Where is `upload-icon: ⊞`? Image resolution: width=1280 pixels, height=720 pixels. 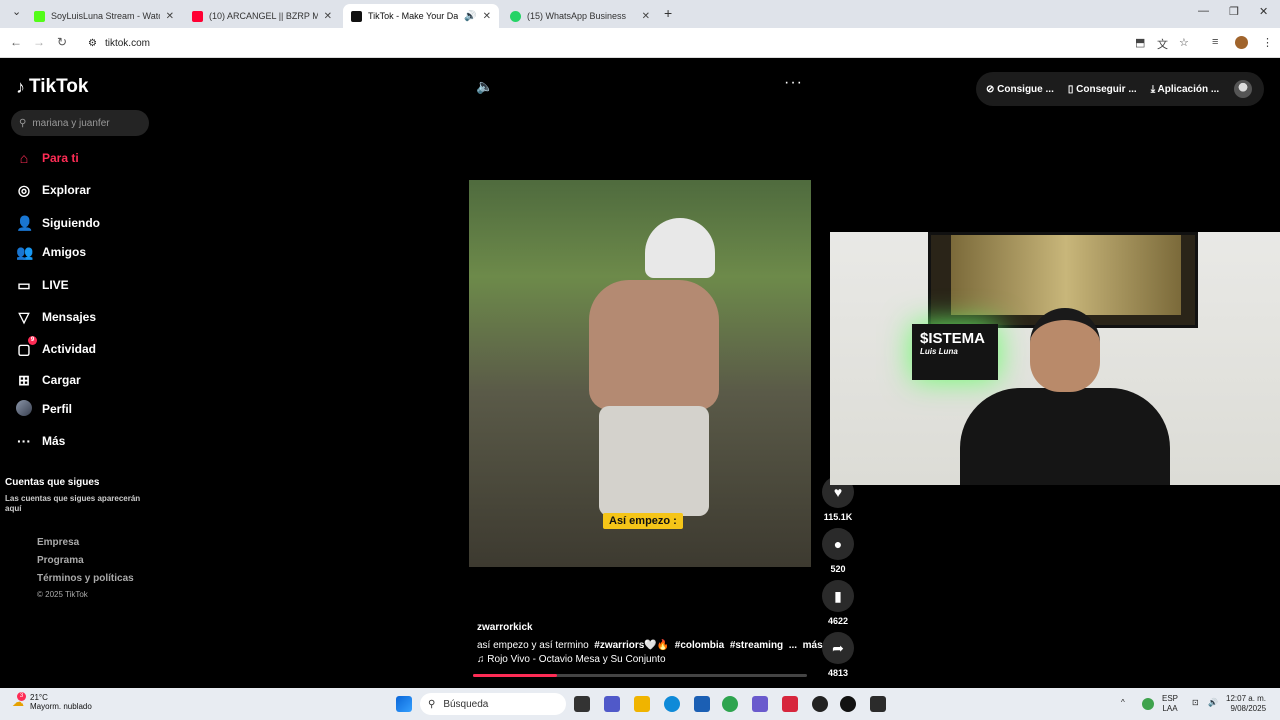
upload-icon: ⊞ is located at coordinates (24, 379).